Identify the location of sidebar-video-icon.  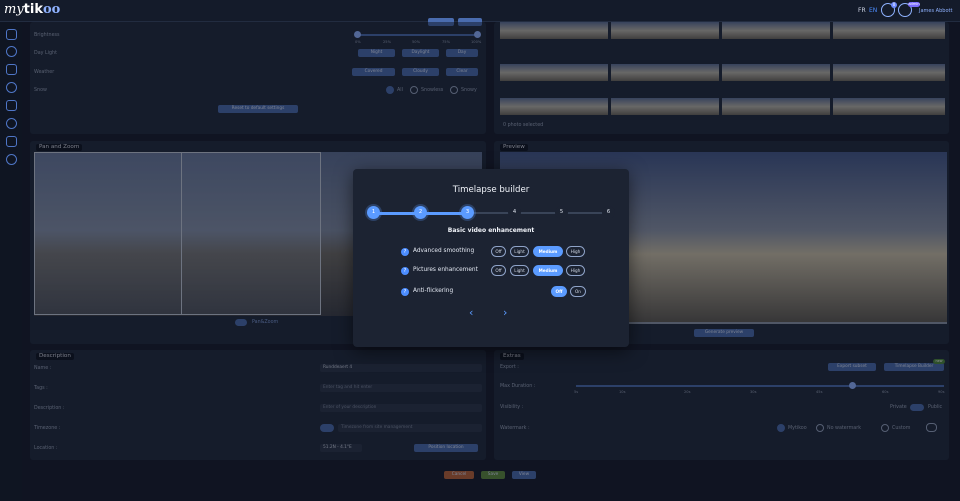
(11, 105).